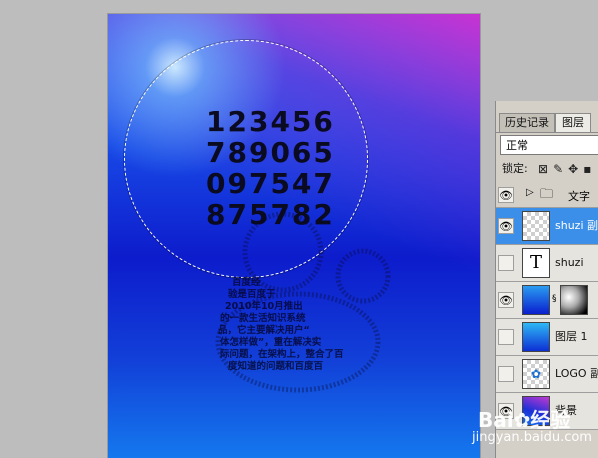 The image size is (598, 458). Describe the element at coordinates (574, 300) in the screenshot. I see `layer-mask-thumbnail` at that location.